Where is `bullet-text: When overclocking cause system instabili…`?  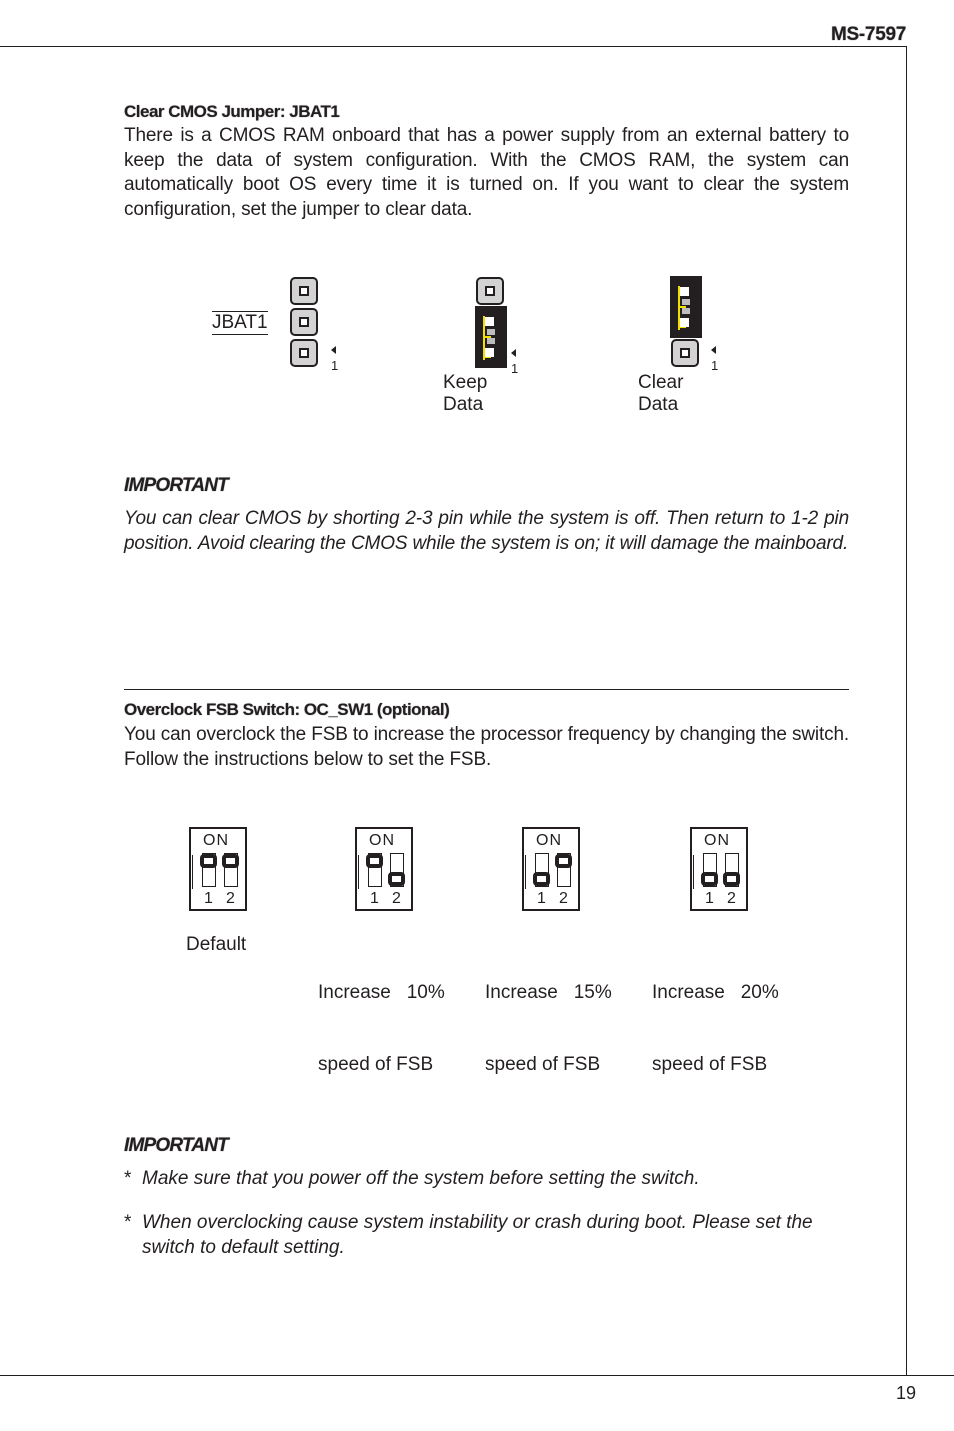 bullet-text: When overclocking cause system instabili… is located at coordinates (477, 1235).